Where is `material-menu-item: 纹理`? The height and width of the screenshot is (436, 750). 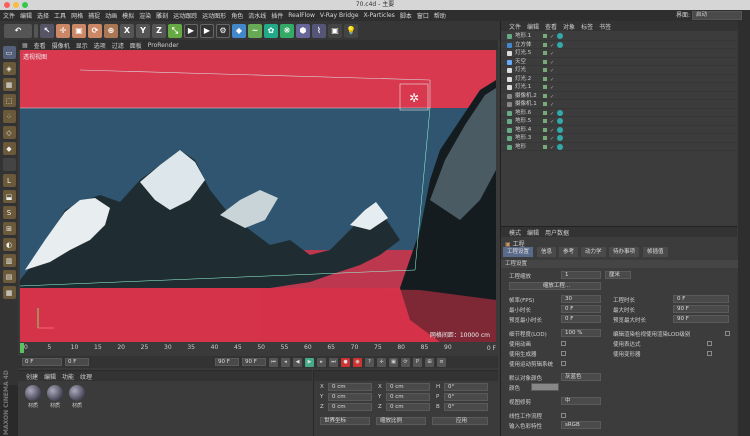
material-menu-item: 纹理 is located at coordinates (86, 376).